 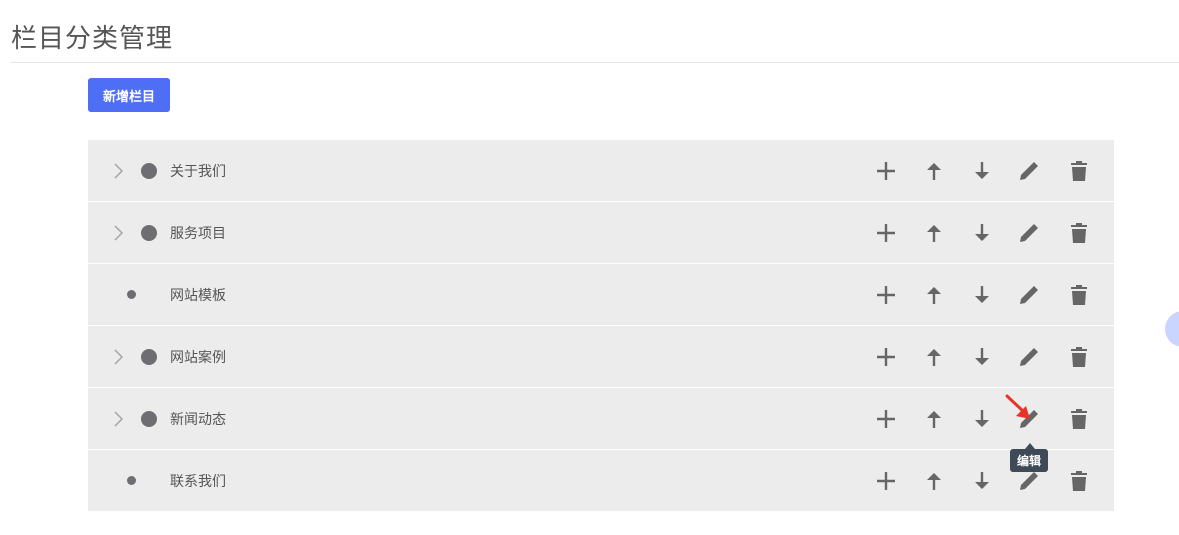 I want to click on tree-row: 新闻动态, so click(x=601, y=419).